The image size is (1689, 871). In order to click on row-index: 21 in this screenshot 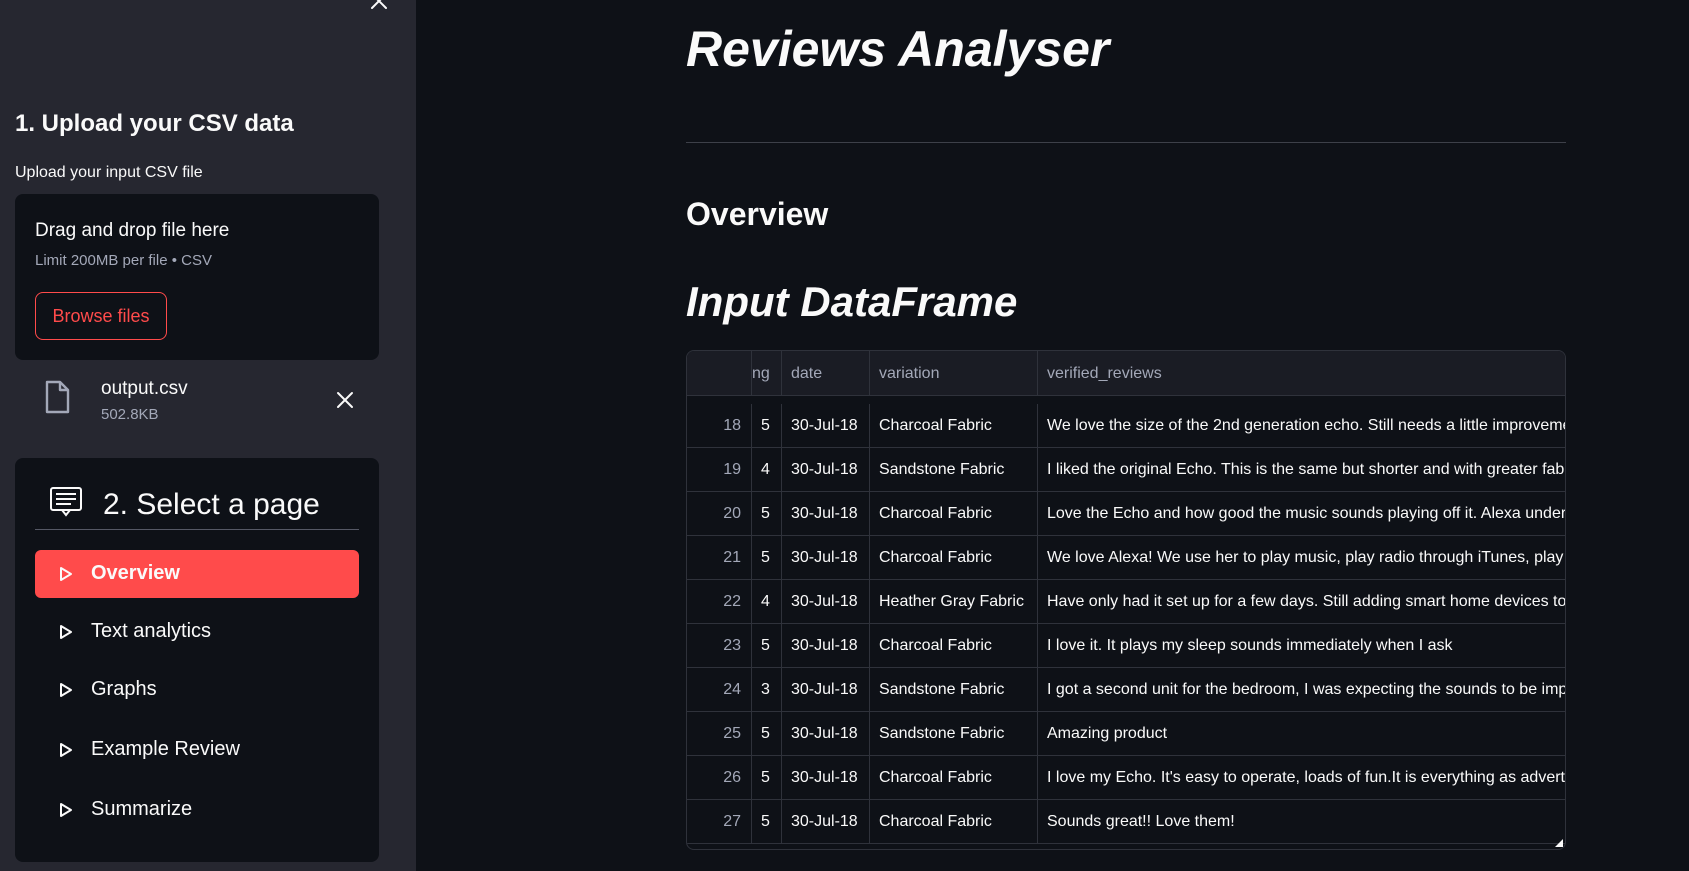, I will do `click(719, 558)`.